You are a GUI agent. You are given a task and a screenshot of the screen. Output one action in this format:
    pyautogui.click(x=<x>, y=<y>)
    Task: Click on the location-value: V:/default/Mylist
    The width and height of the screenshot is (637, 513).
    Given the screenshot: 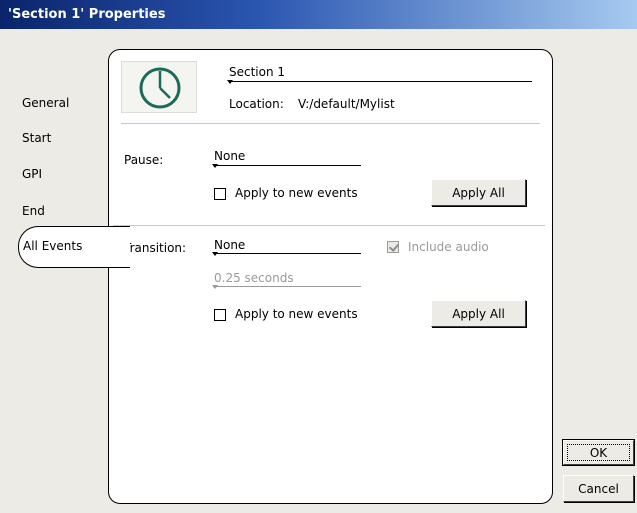 What is the action you would take?
    pyautogui.click(x=346, y=104)
    